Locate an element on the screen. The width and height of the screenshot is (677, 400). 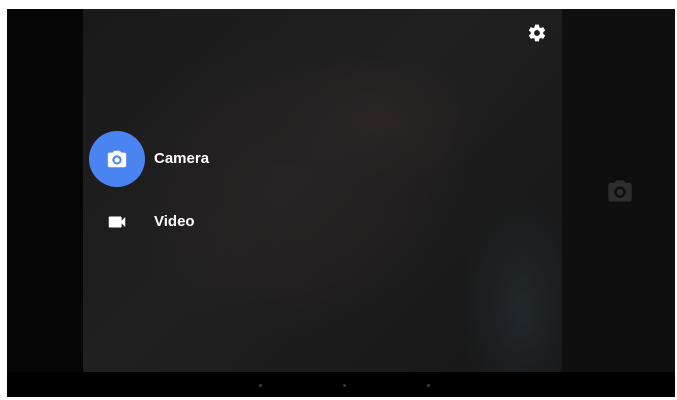
videocam-icon is located at coordinates (117, 222).